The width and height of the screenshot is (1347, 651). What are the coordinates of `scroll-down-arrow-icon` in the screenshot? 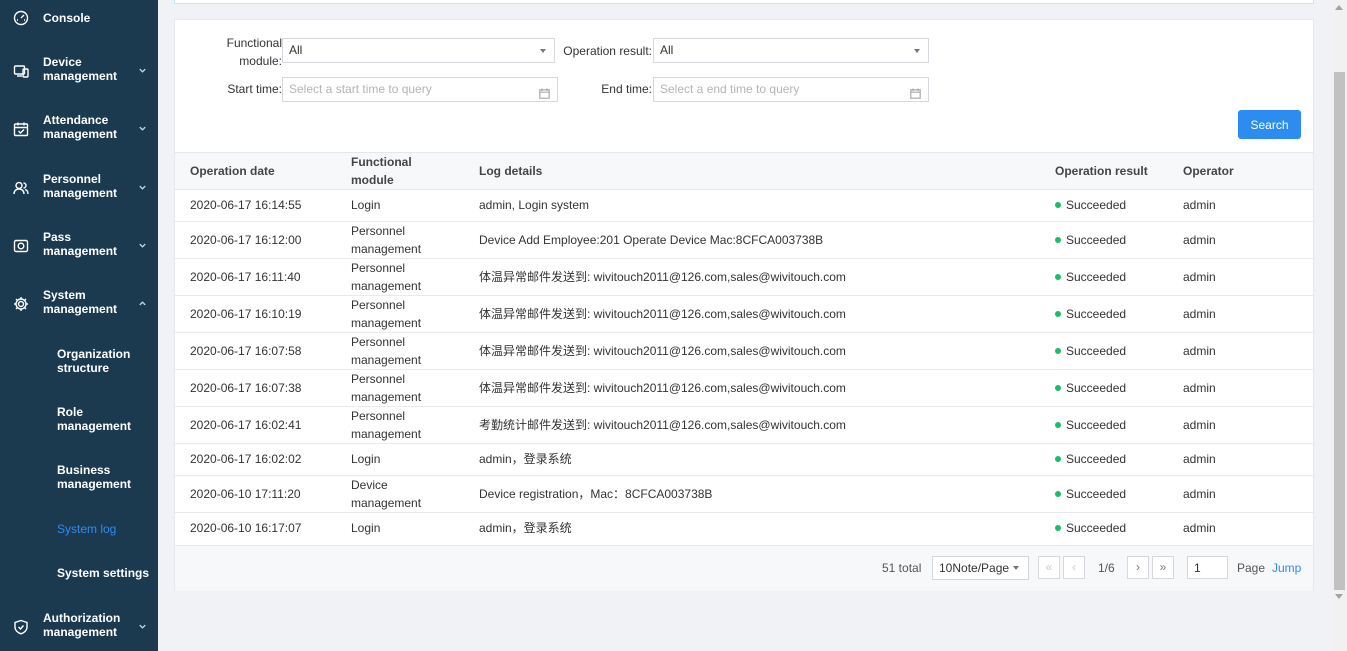 It's located at (1339, 596).